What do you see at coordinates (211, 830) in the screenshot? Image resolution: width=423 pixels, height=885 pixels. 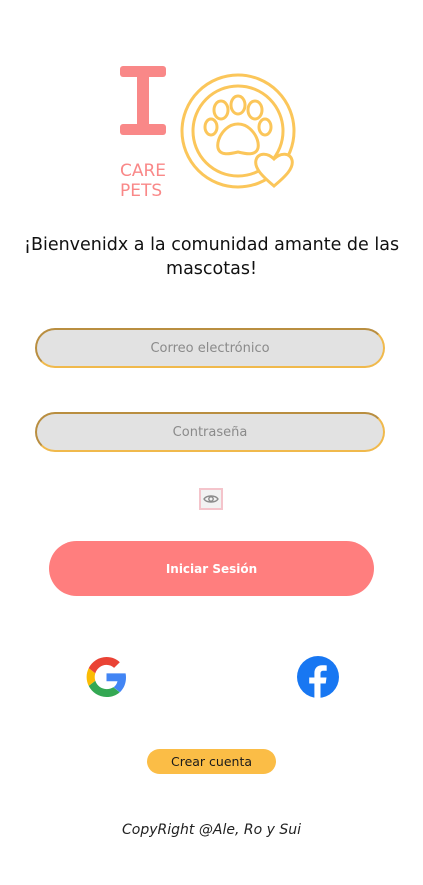 I see `copyright-footer: CopyRight @Ale, Ro y Sui` at bounding box center [211, 830].